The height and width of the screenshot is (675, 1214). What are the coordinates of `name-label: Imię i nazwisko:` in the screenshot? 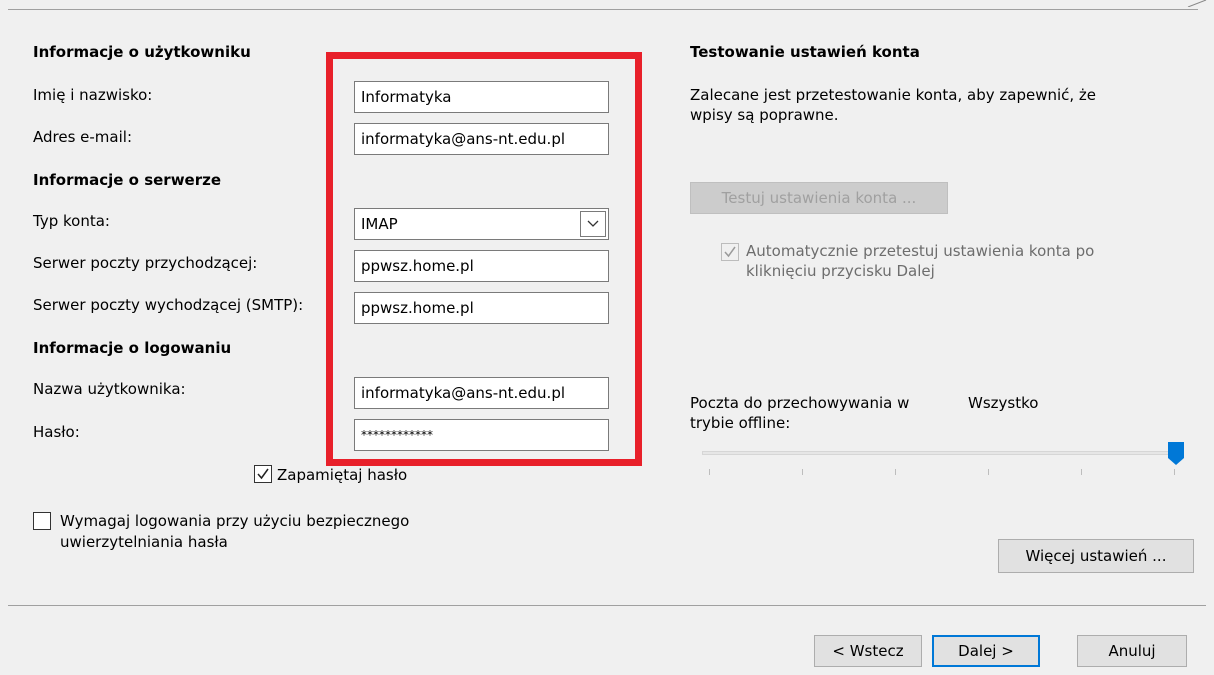 It's located at (93, 95).